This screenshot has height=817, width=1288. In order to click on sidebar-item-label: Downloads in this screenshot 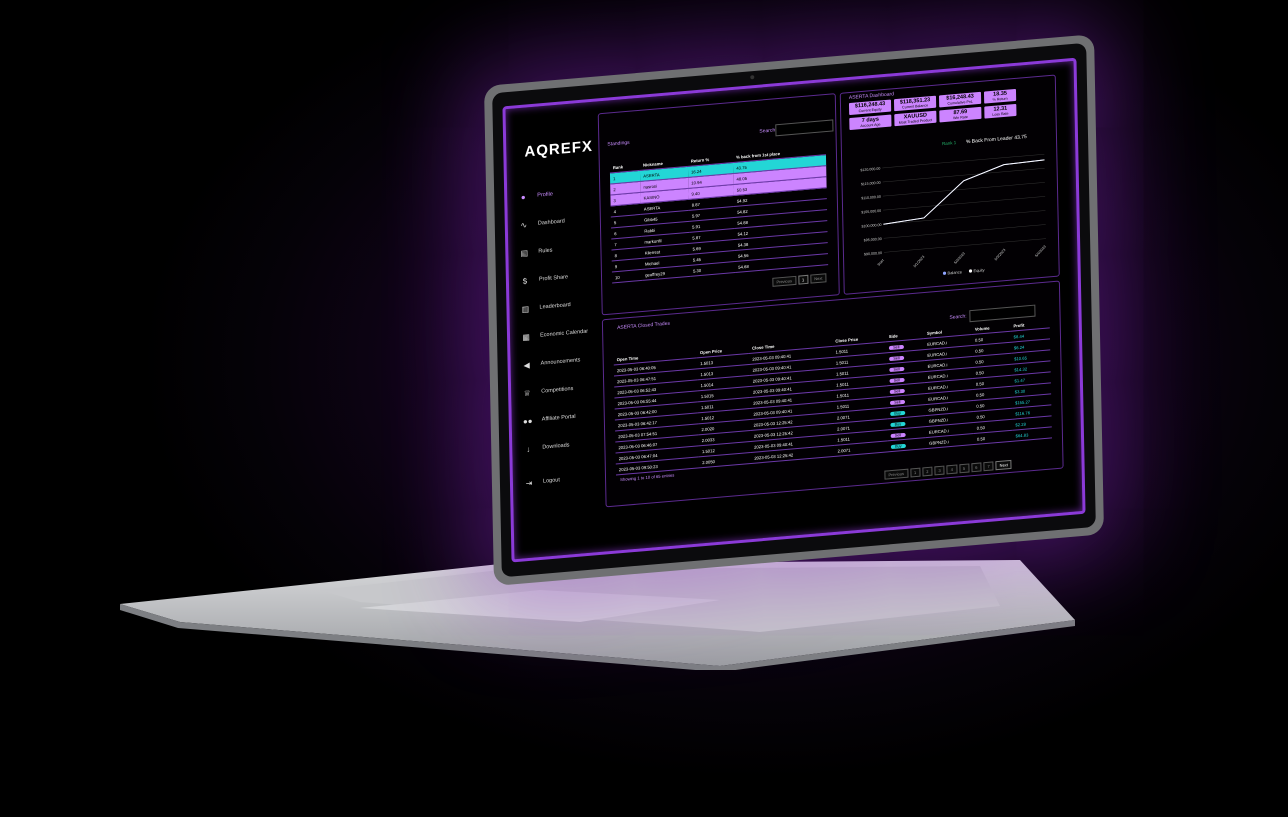, I will do `click(556, 446)`.